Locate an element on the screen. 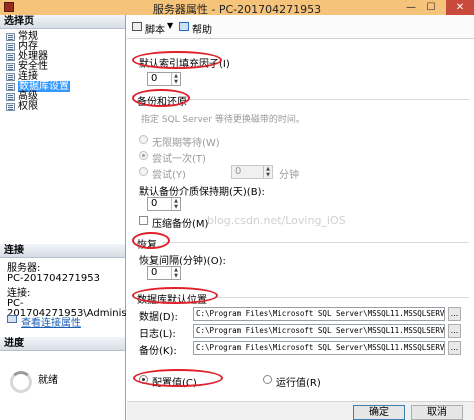 The image size is (474, 420). script-label: 脚本 is located at coordinates (155, 30).